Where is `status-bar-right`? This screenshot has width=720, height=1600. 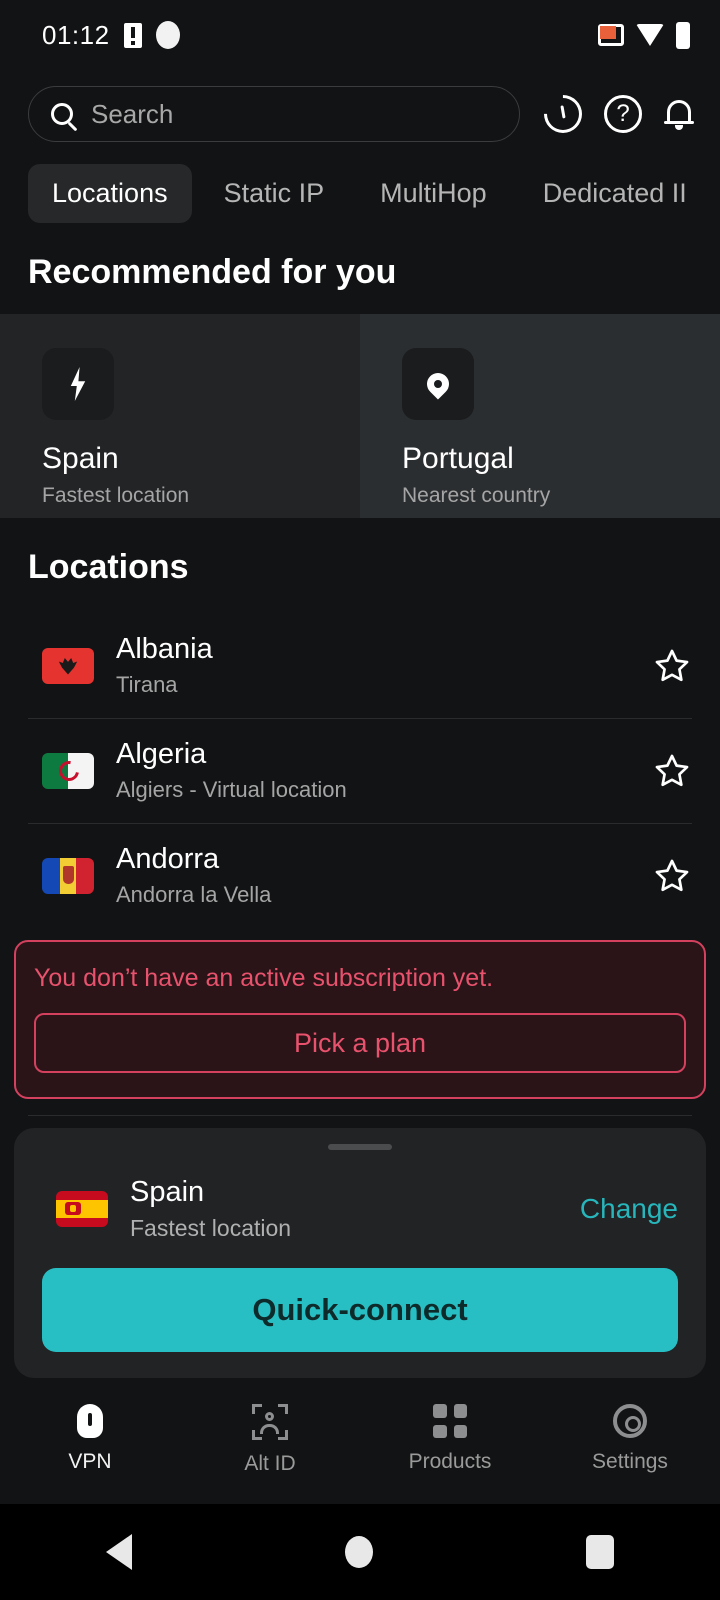
status-bar-right is located at coordinates (644, 35).